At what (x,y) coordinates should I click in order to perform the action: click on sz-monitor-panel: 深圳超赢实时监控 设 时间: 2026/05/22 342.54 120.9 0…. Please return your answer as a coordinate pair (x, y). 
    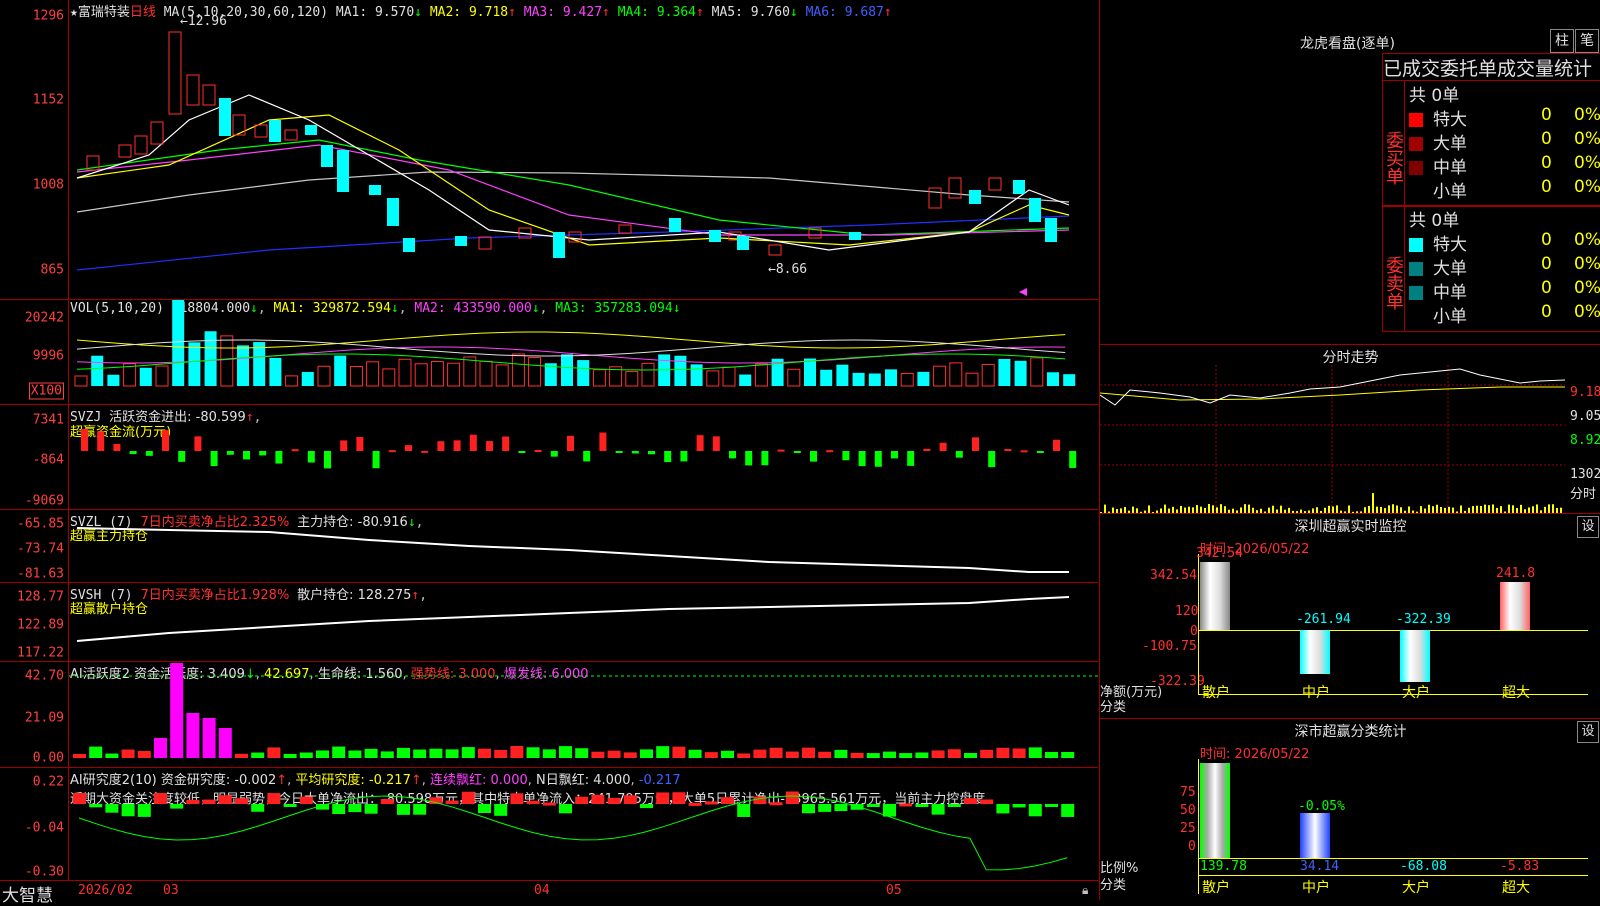
    Looking at the image, I should click on (1349, 616).